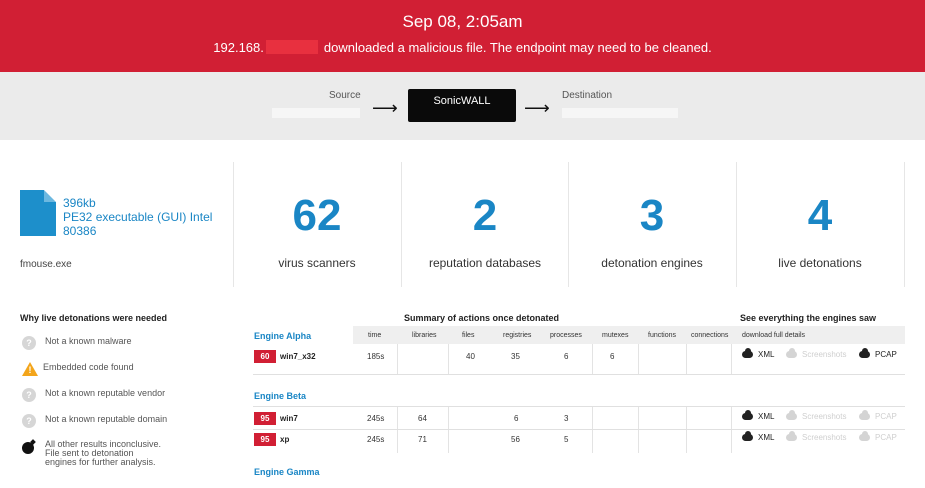  I want to click on stat-label: detonation engines, so click(652, 263).